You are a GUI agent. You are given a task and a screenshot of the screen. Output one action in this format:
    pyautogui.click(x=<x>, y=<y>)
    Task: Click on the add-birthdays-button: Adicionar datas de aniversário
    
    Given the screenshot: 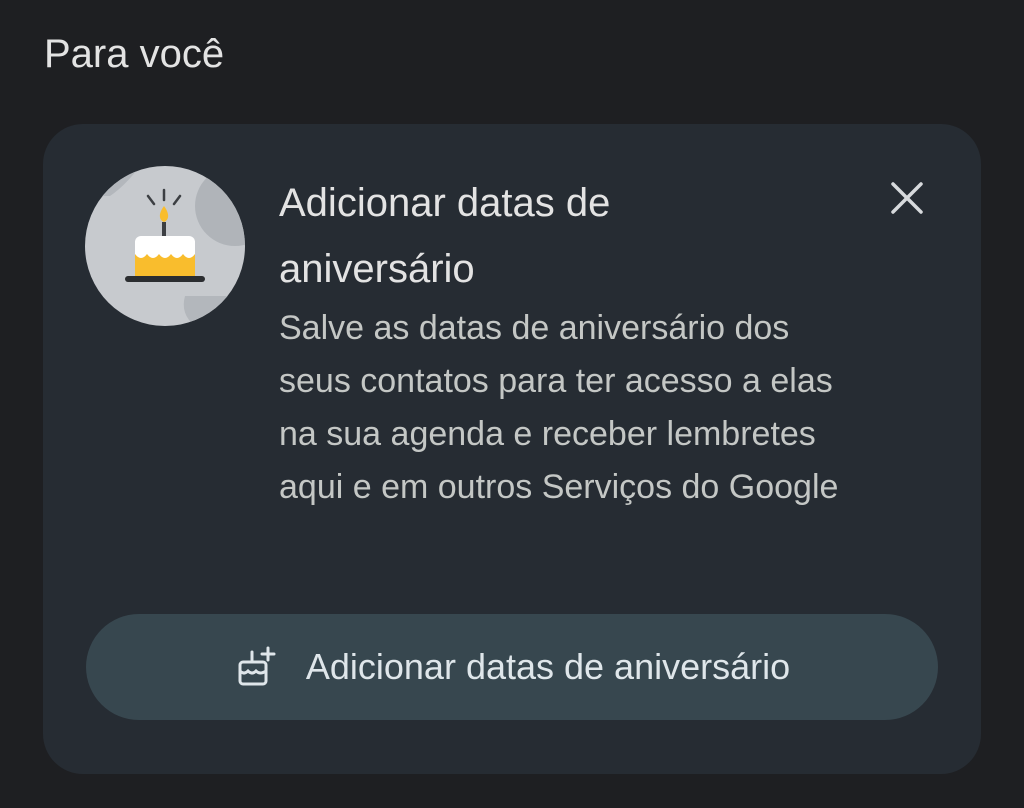 What is the action you would take?
    pyautogui.click(x=512, y=667)
    